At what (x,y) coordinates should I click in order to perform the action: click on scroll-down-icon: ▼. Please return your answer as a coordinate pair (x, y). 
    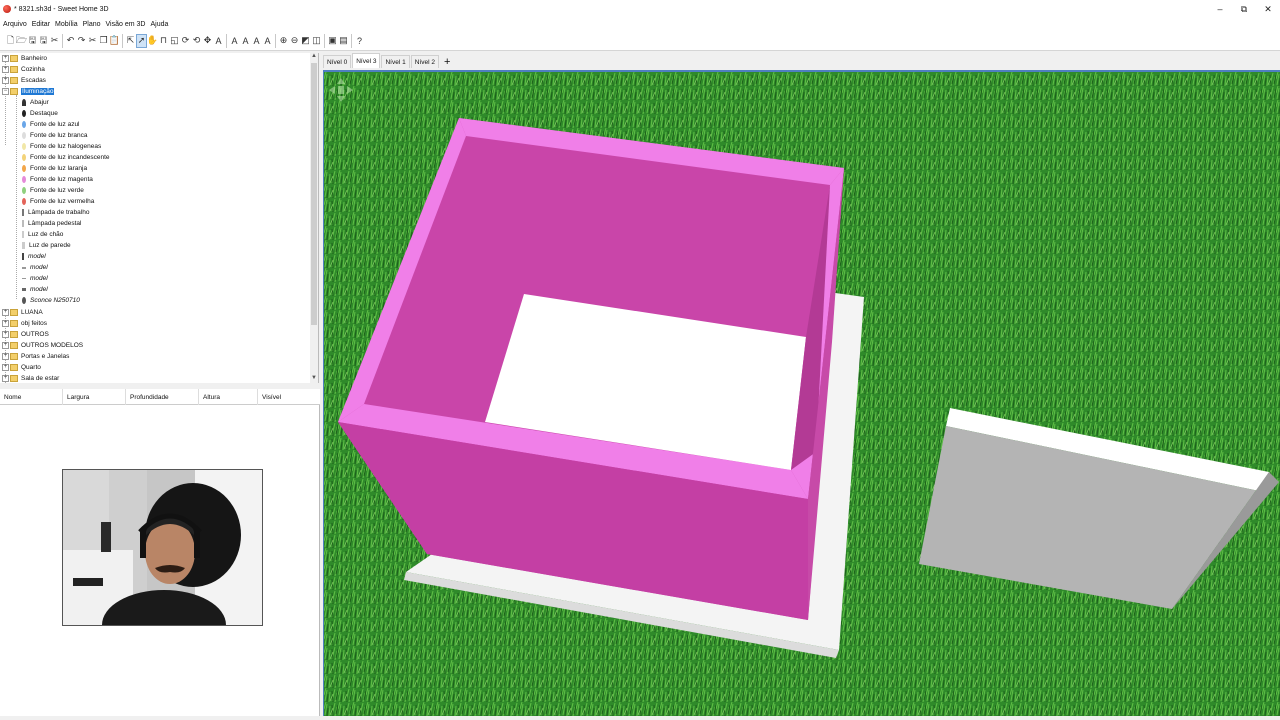
    Looking at the image, I should click on (314, 379).